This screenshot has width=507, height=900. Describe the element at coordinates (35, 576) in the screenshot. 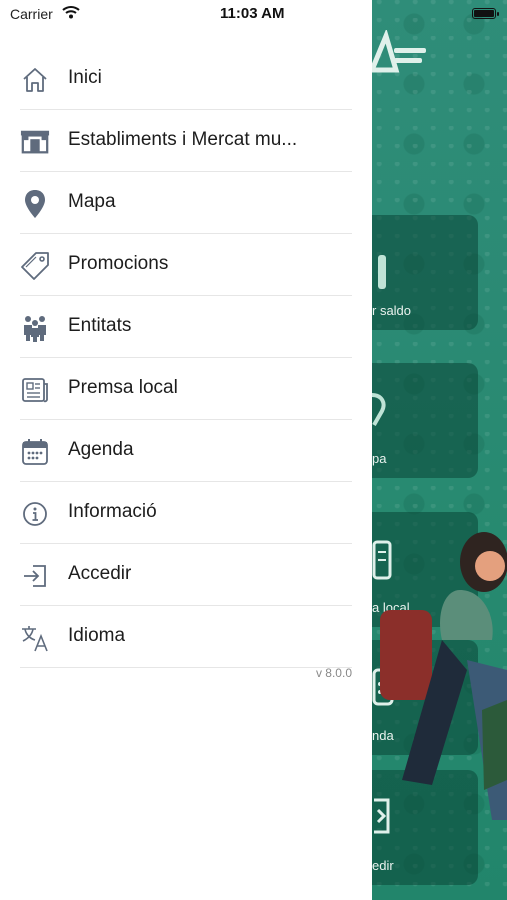

I see `login-icon` at that location.